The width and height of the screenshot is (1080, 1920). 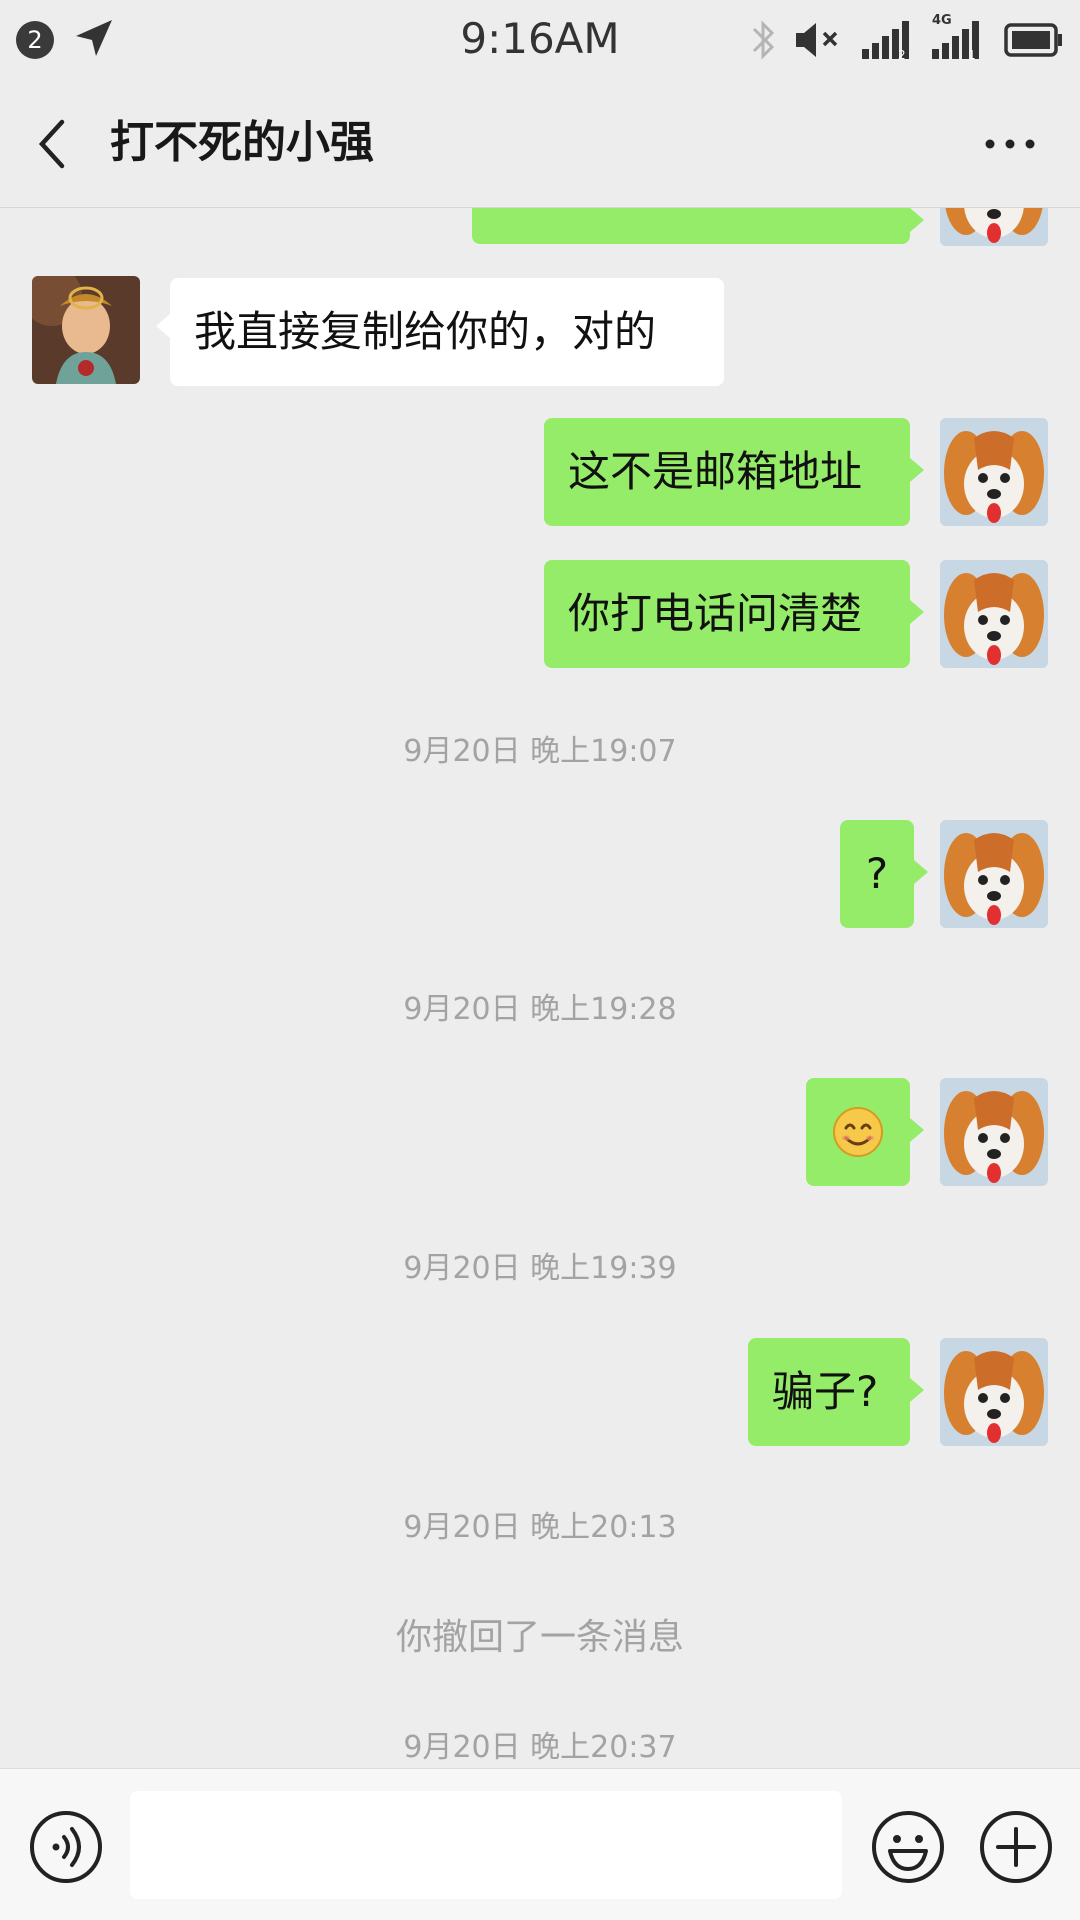 I want to click on message-bubble-me: 你打电话问清楚, so click(x=734, y=614).